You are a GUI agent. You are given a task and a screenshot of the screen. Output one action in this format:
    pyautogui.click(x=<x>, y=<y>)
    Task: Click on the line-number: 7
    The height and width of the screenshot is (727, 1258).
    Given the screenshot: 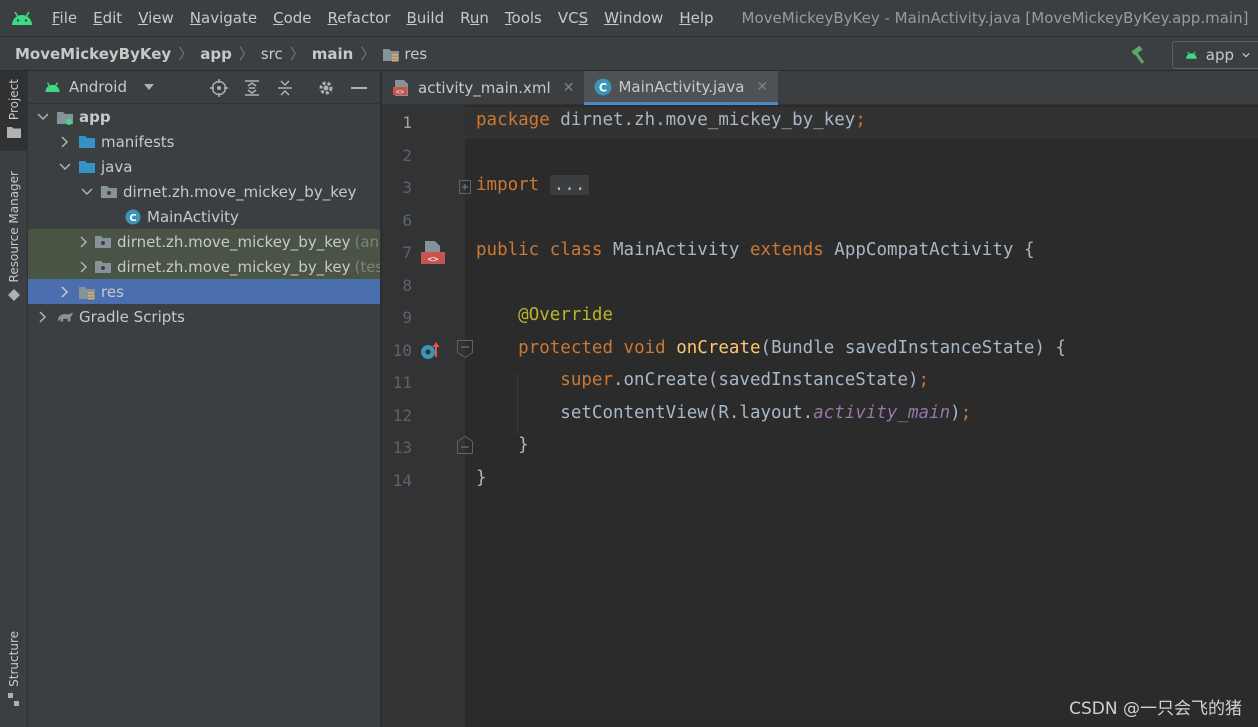 What is the action you would take?
    pyautogui.click(x=407, y=252)
    